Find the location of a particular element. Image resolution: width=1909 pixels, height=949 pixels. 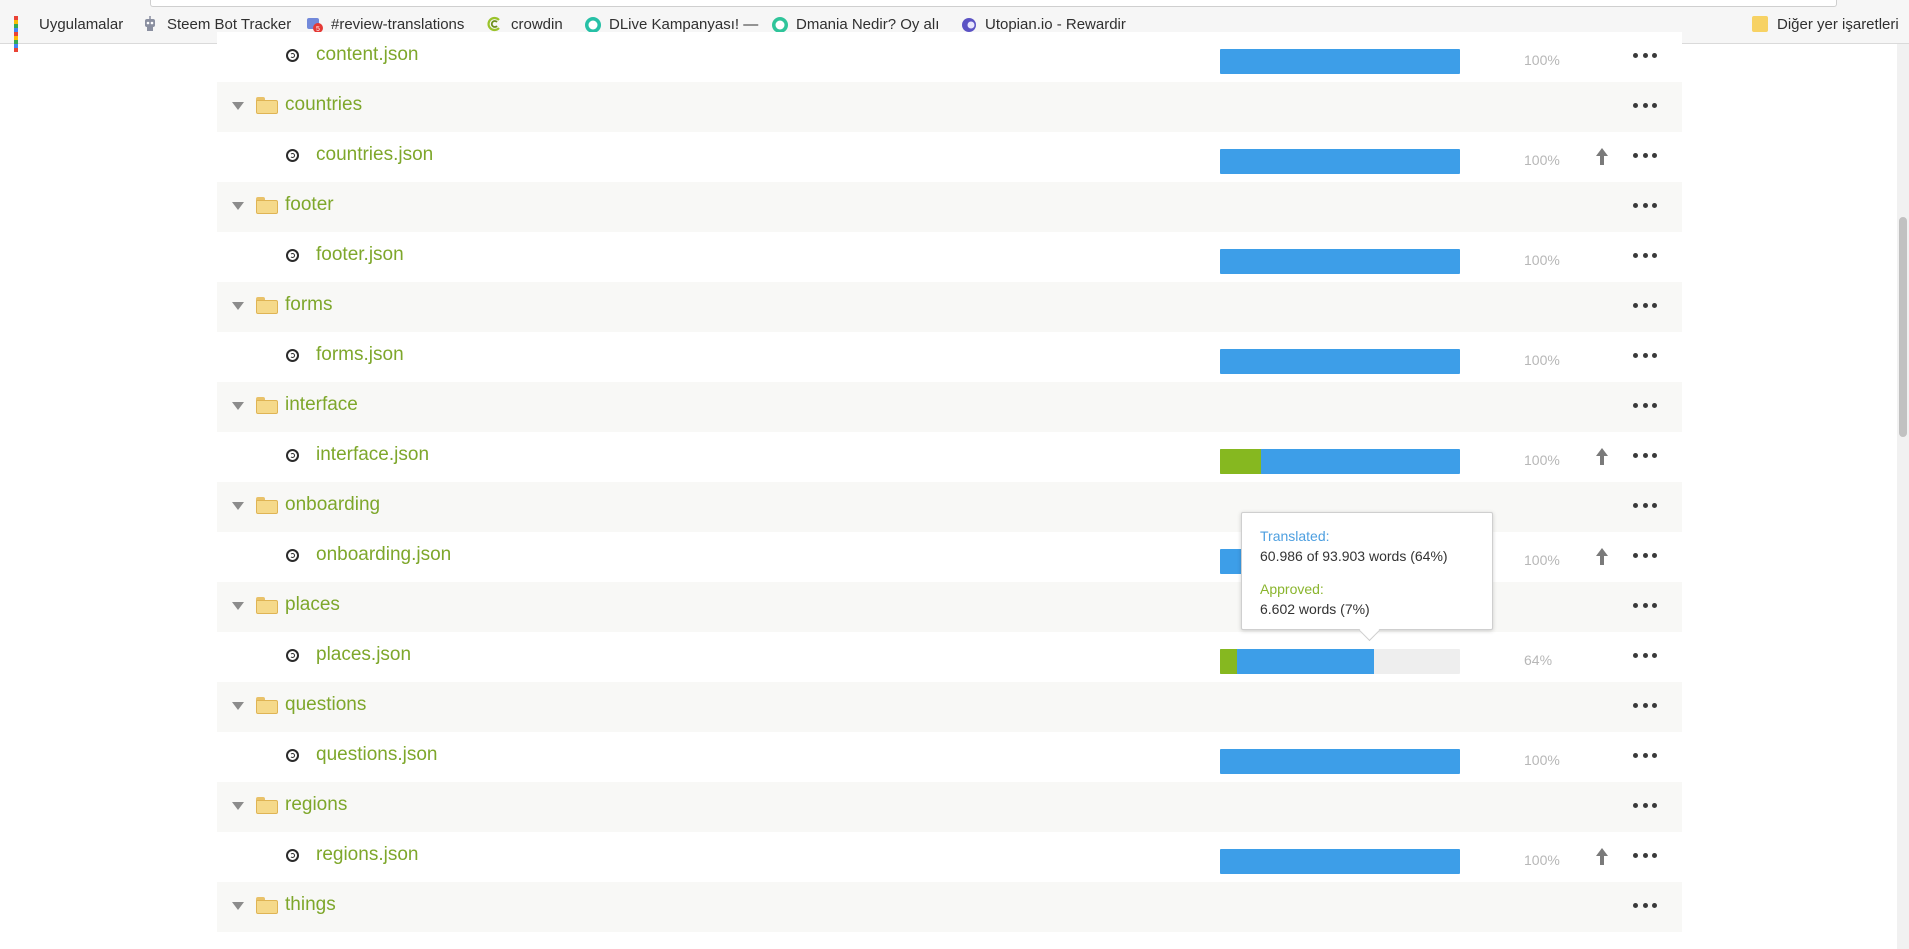

folder-row: things is located at coordinates (949, 907).